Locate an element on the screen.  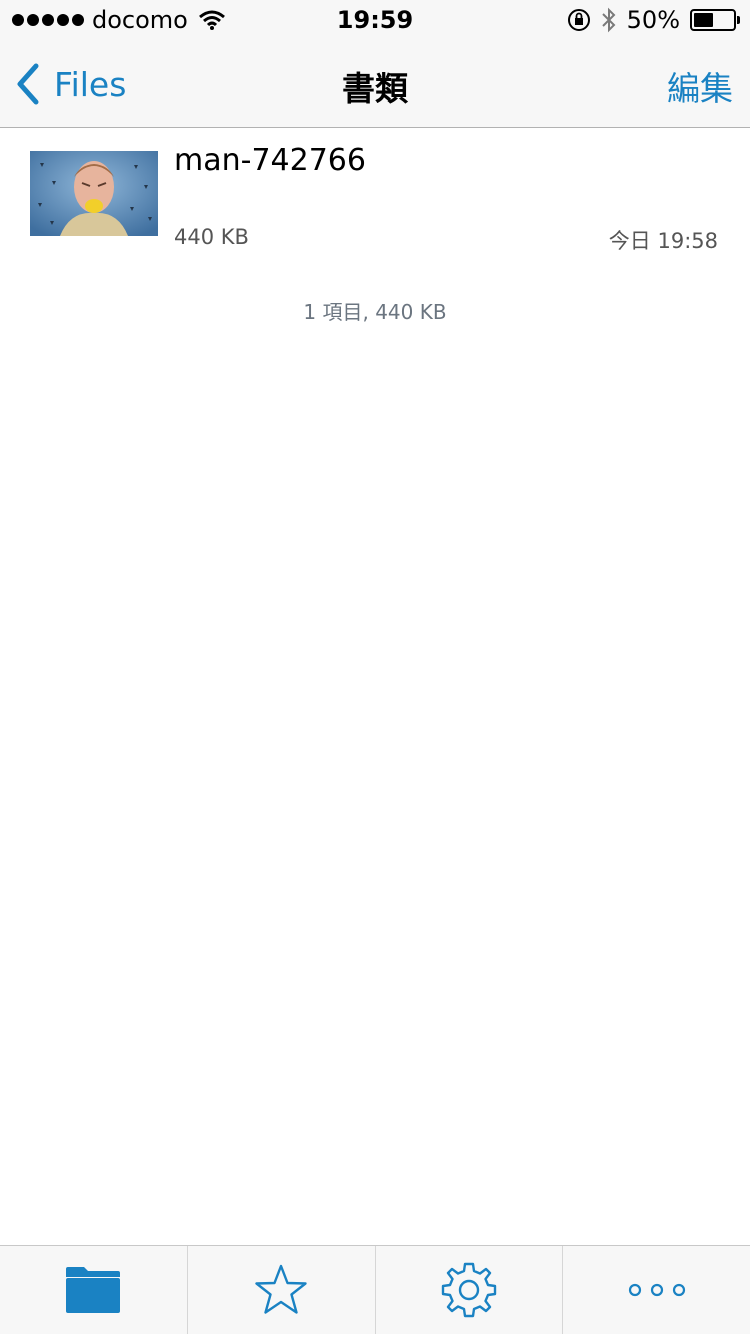
battery-level-fill is located at coordinates (703, 20).